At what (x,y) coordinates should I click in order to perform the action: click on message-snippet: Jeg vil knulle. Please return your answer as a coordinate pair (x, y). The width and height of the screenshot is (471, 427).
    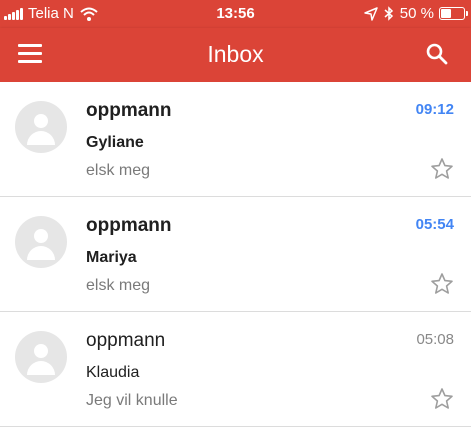
    Looking at the image, I should click on (132, 400).